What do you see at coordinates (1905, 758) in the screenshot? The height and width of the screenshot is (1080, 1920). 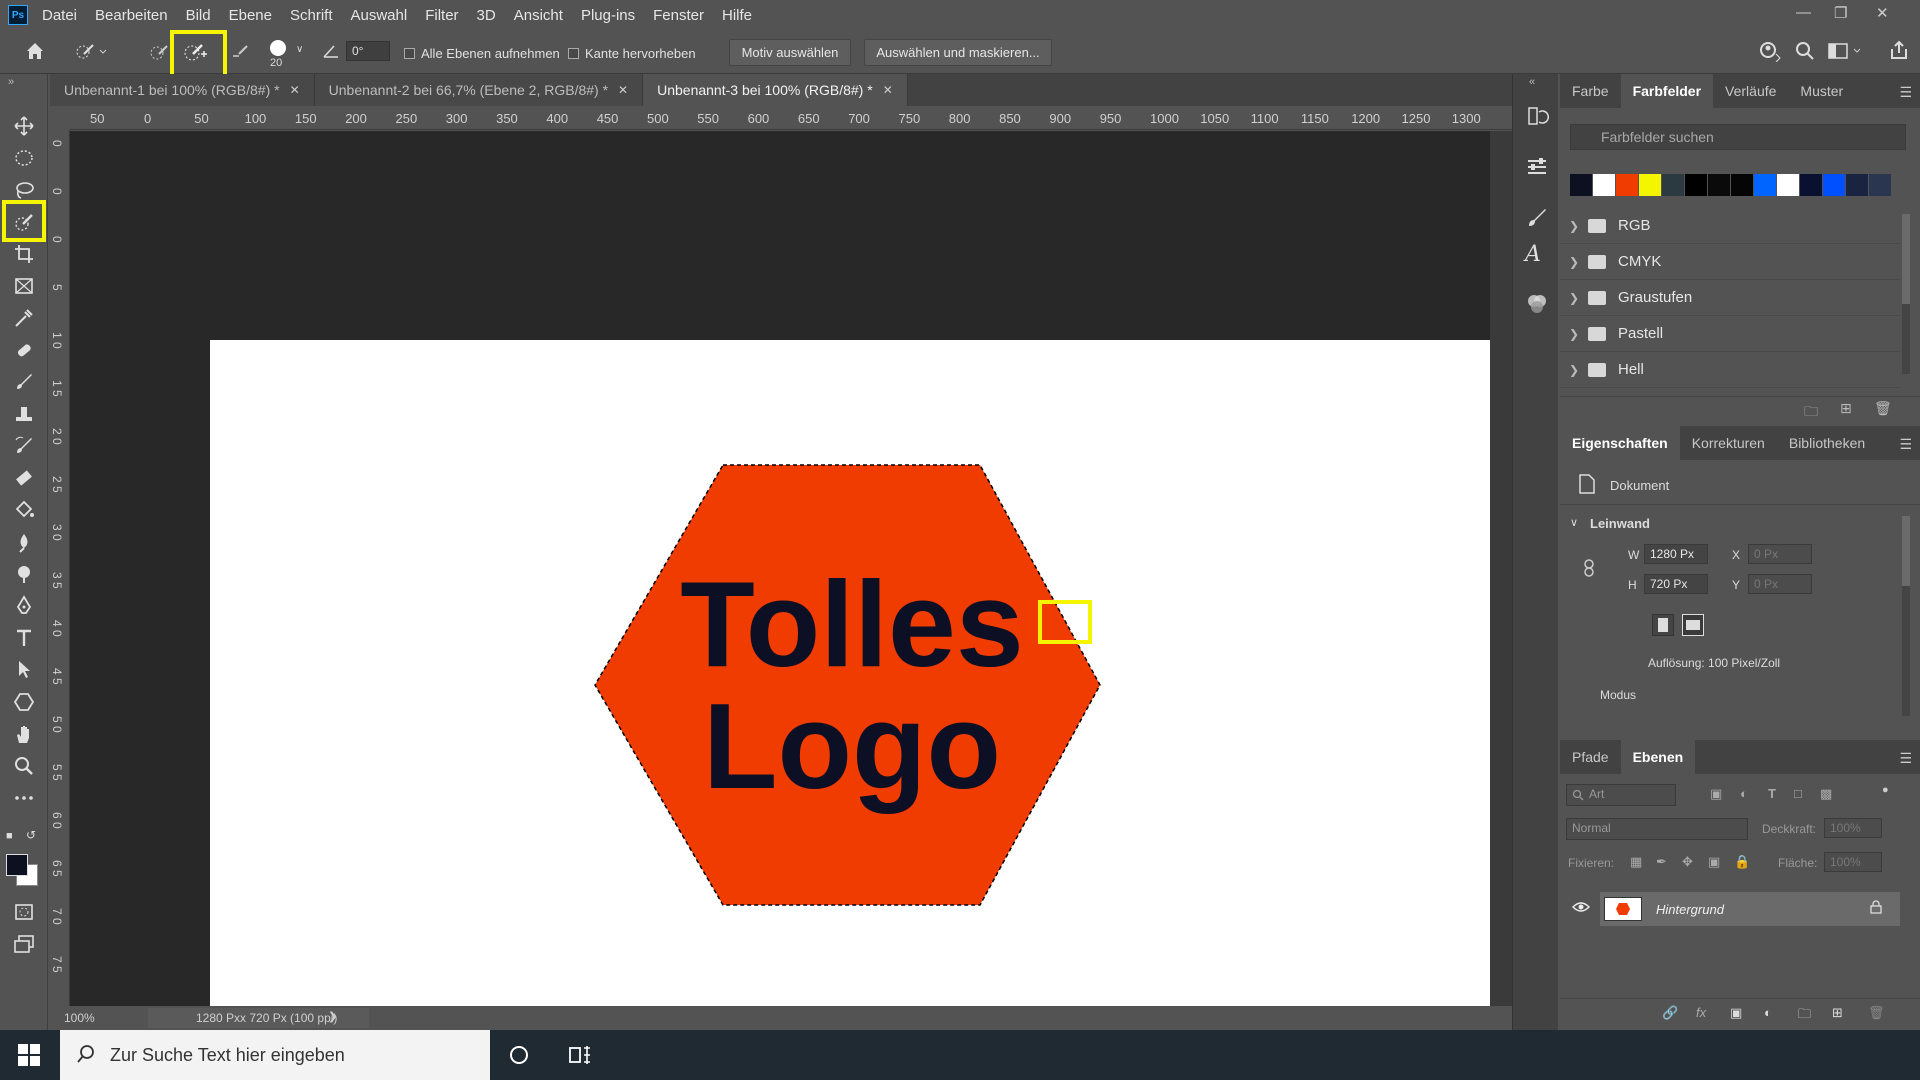 I see `panel-menu-icon: ☰` at bounding box center [1905, 758].